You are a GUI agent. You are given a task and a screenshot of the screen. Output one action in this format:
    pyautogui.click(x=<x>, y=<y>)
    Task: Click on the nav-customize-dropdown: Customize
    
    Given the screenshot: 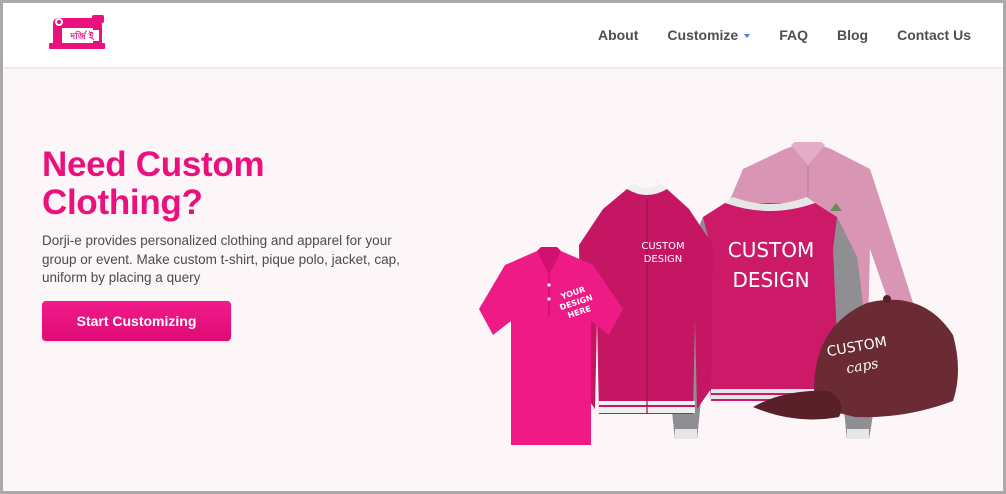 What is the action you would take?
    pyautogui.click(x=709, y=35)
    